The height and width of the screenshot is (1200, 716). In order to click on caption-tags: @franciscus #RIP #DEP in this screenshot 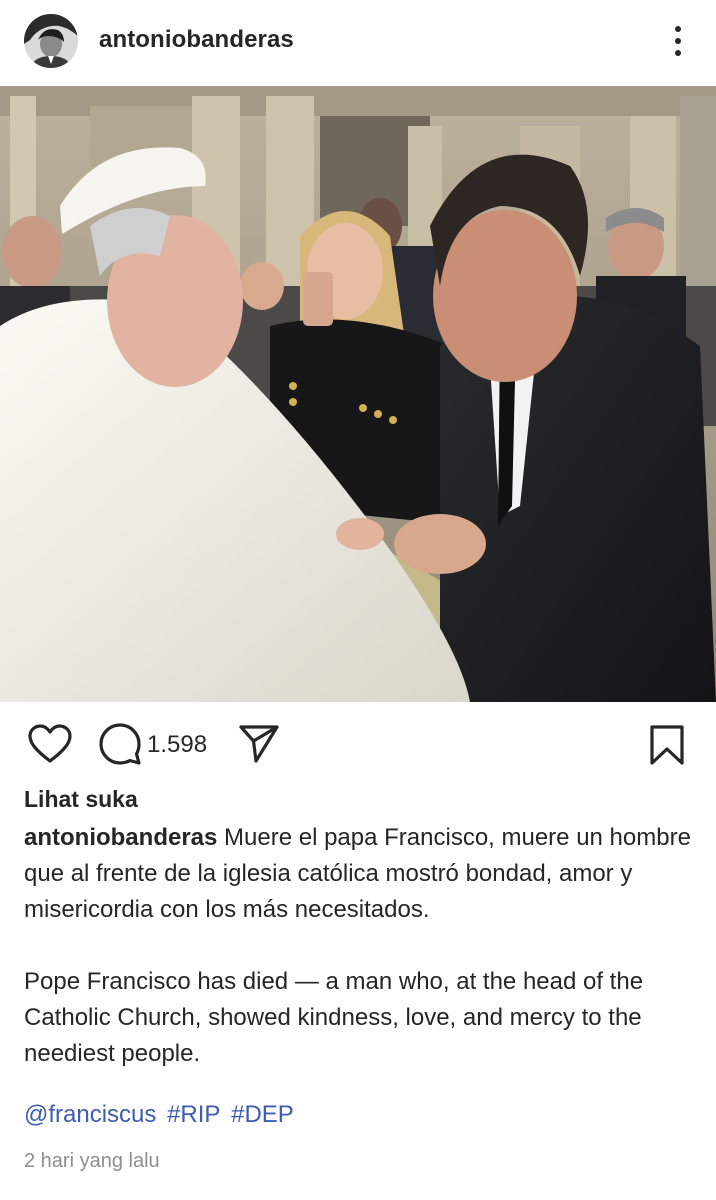, I will do `click(159, 1115)`.